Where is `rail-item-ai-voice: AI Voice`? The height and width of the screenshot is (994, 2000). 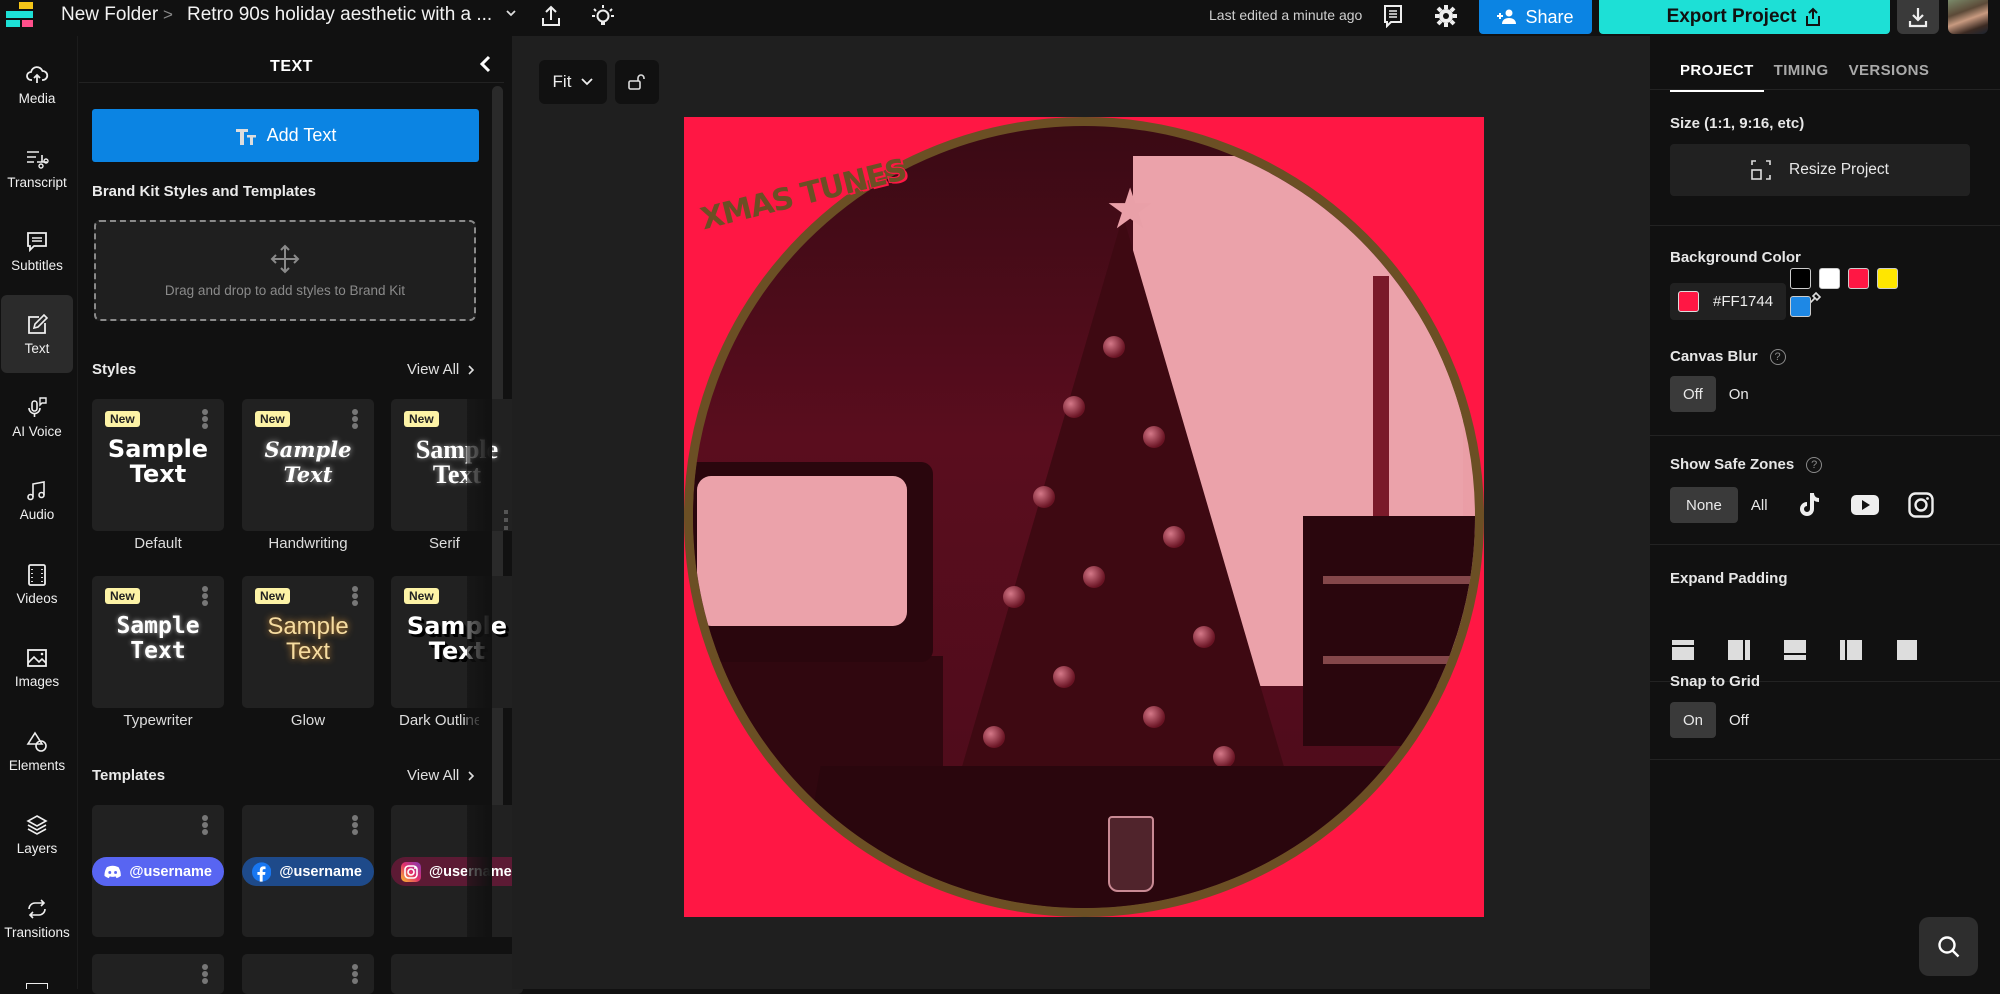 rail-item-ai-voice: AI Voice is located at coordinates (37, 417).